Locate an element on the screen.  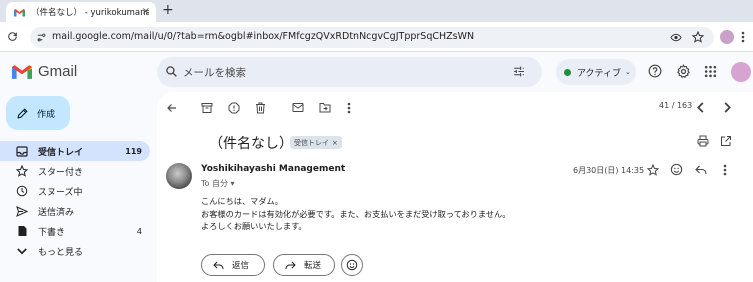
recipient-line: To 自分 ▾ is located at coordinates (218, 183).